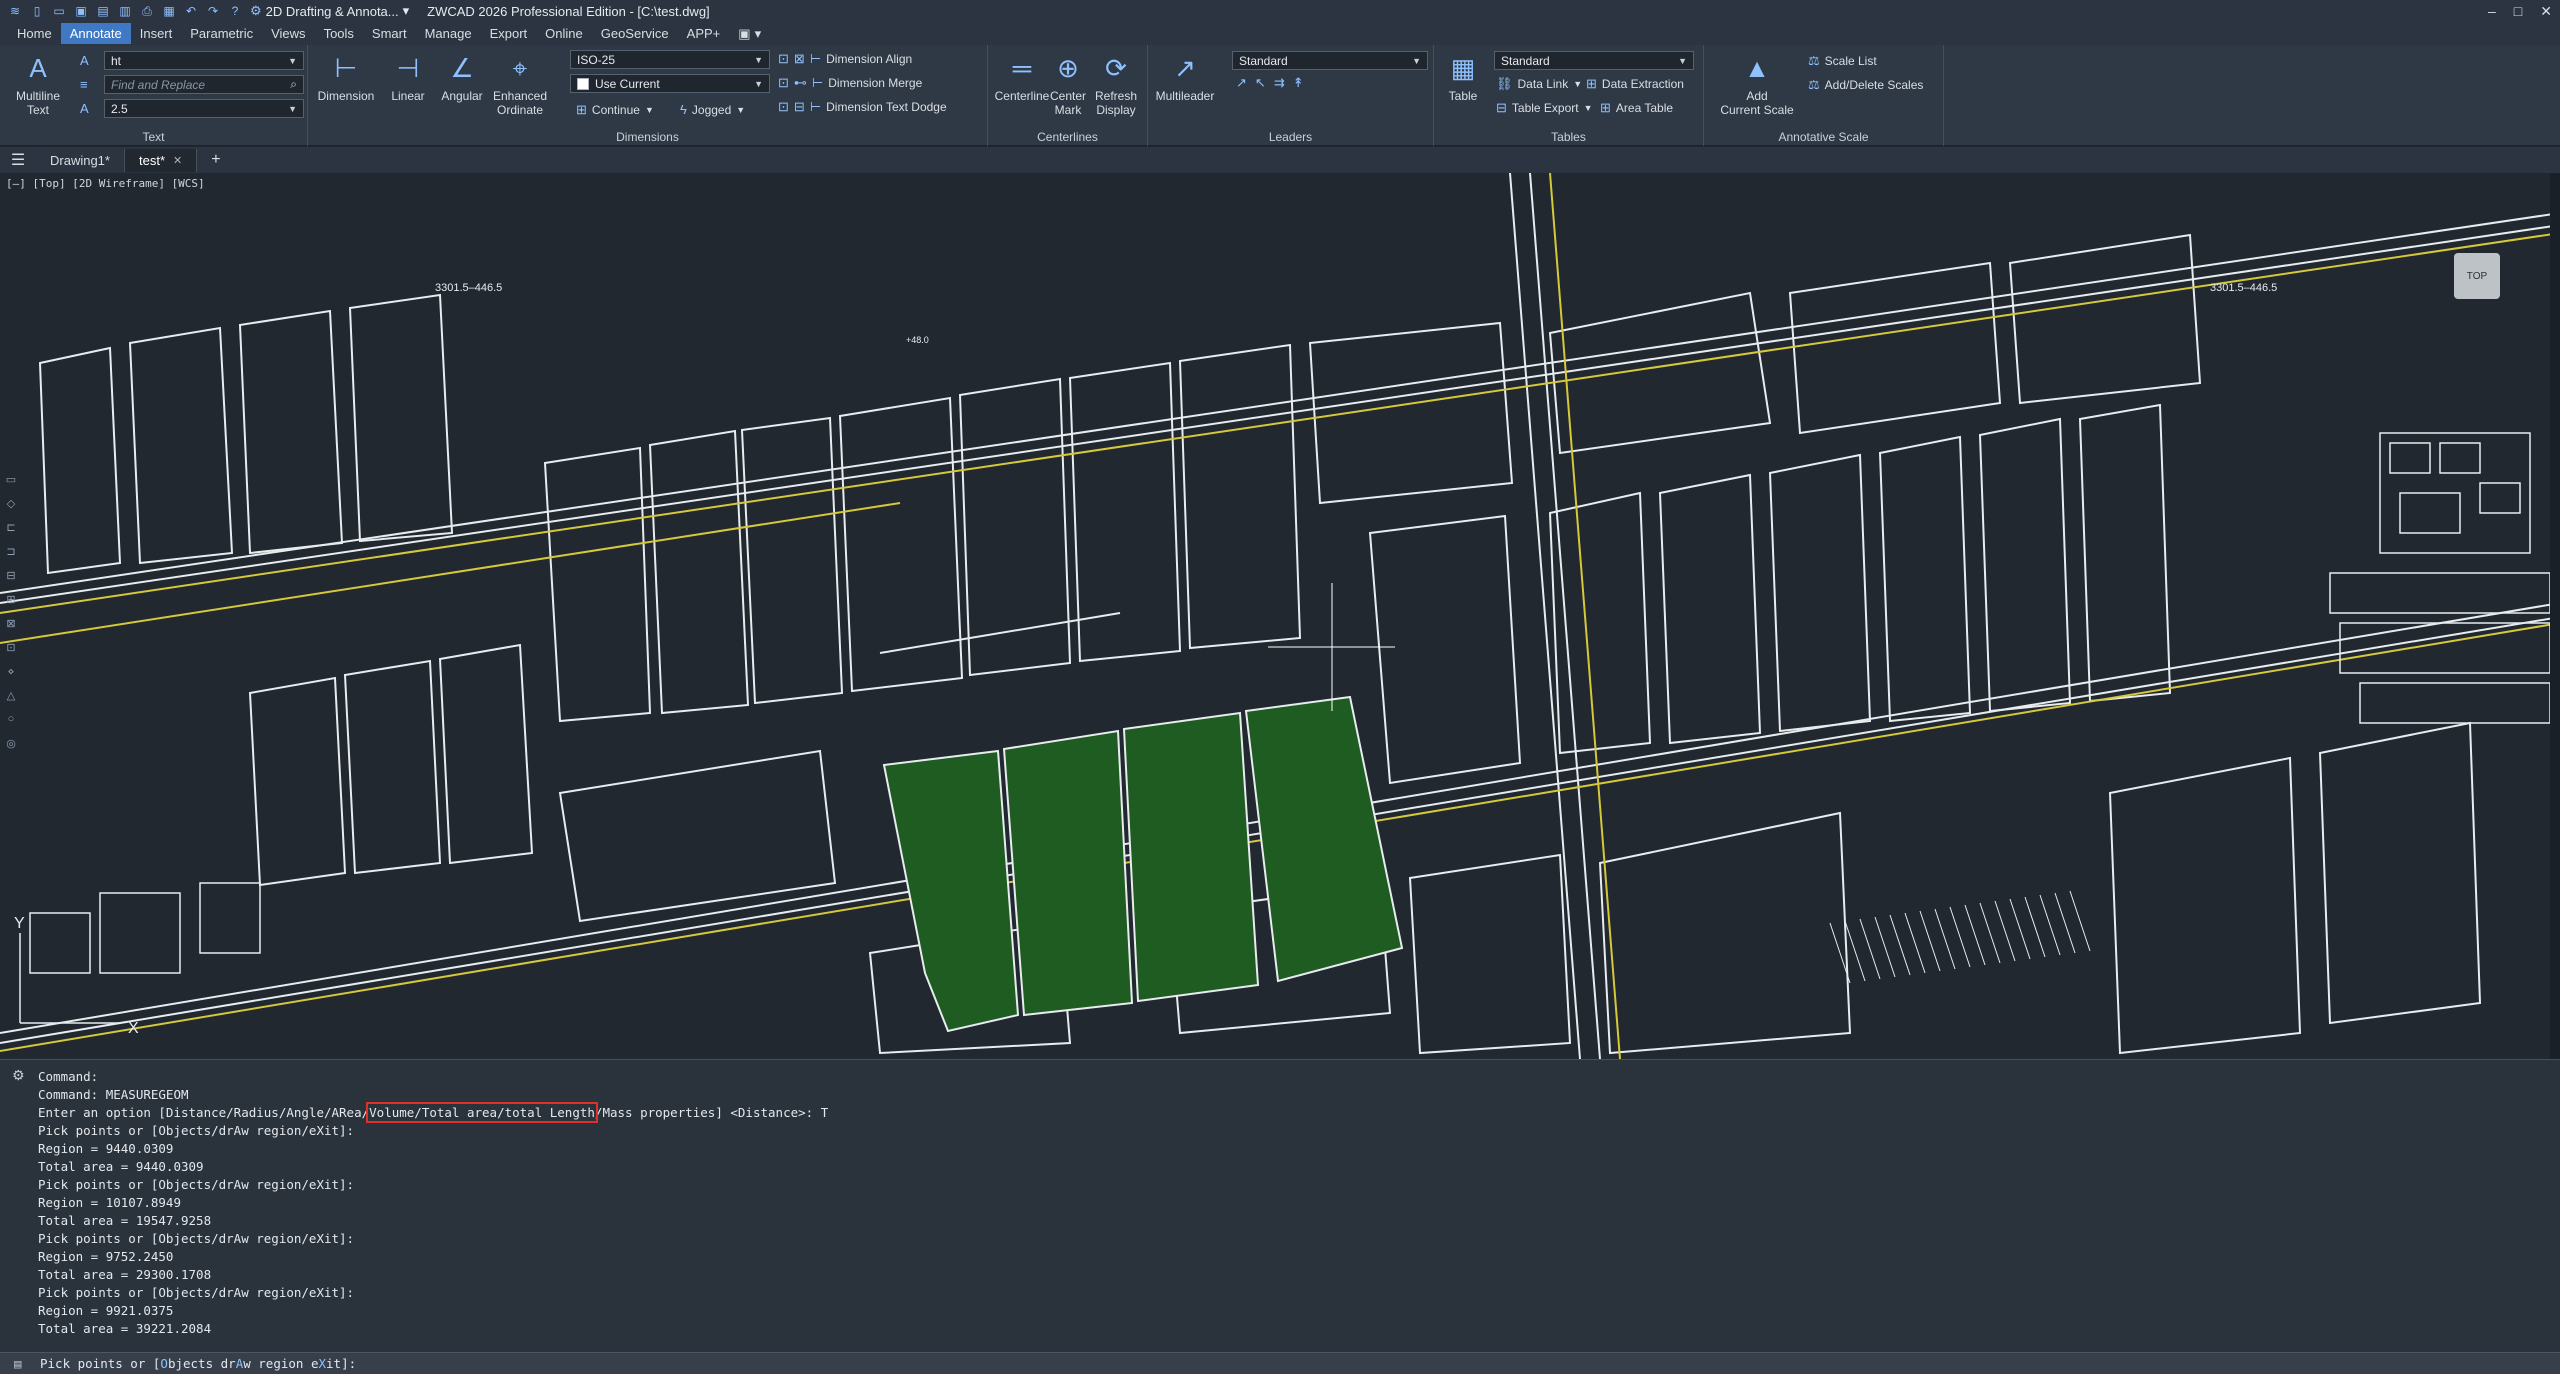  I want to click on linear-button: ⊣ Linear, so click(408, 77).